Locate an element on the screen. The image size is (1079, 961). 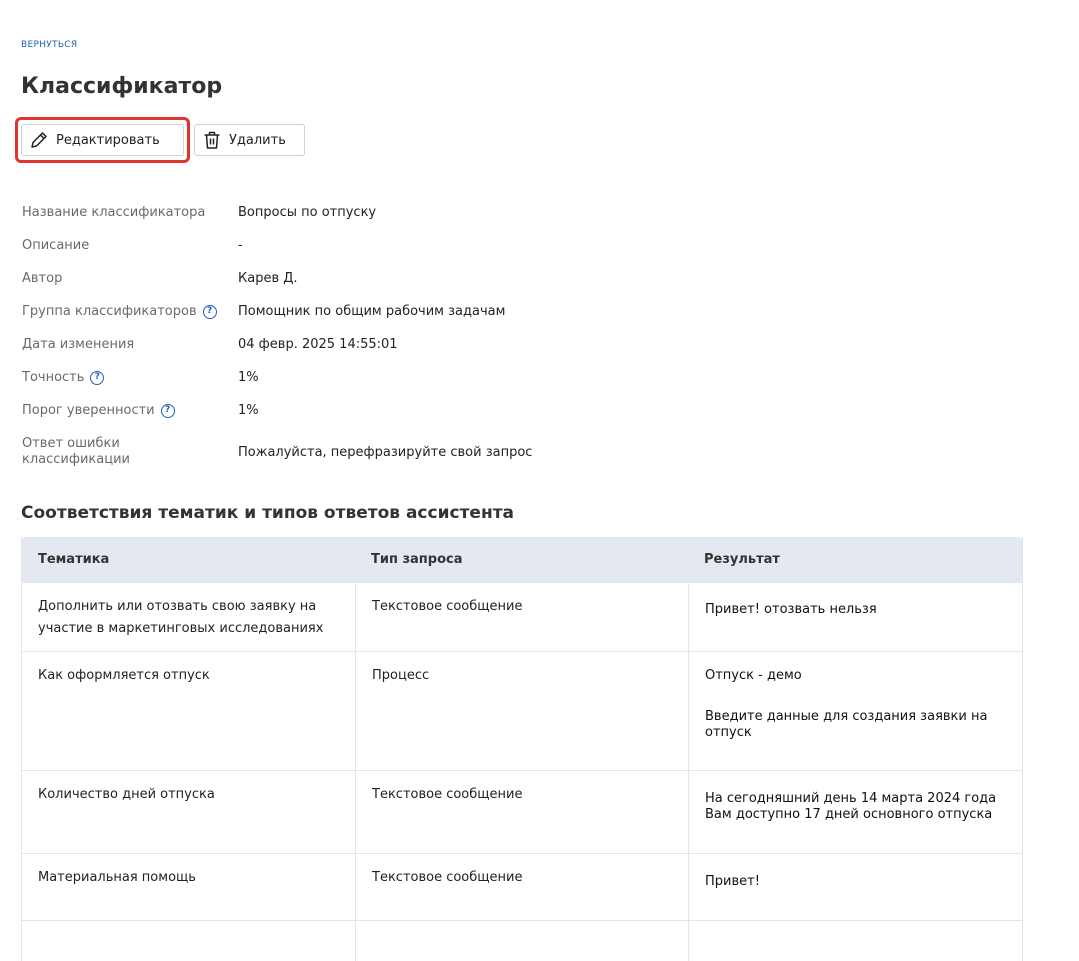
result-text: Привет! is located at coordinates (732, 881).